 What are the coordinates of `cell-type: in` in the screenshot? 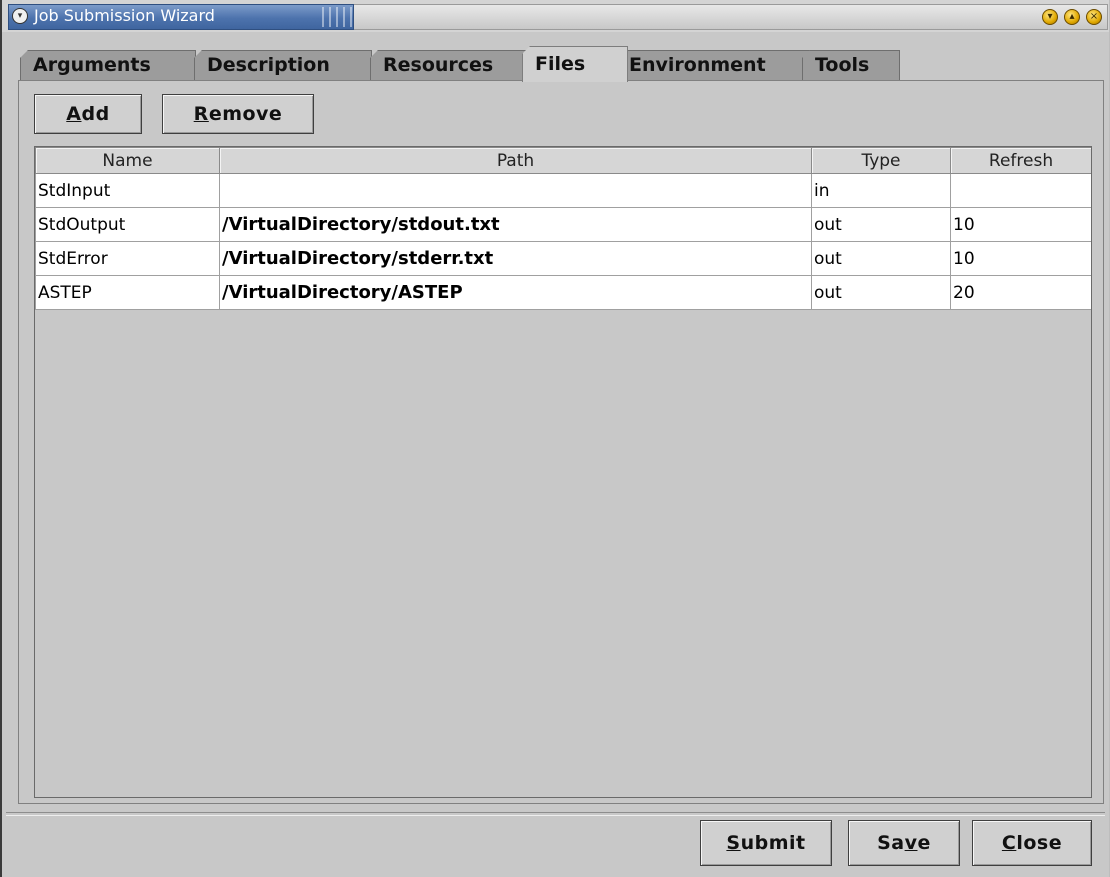 It's located at (881, 190).